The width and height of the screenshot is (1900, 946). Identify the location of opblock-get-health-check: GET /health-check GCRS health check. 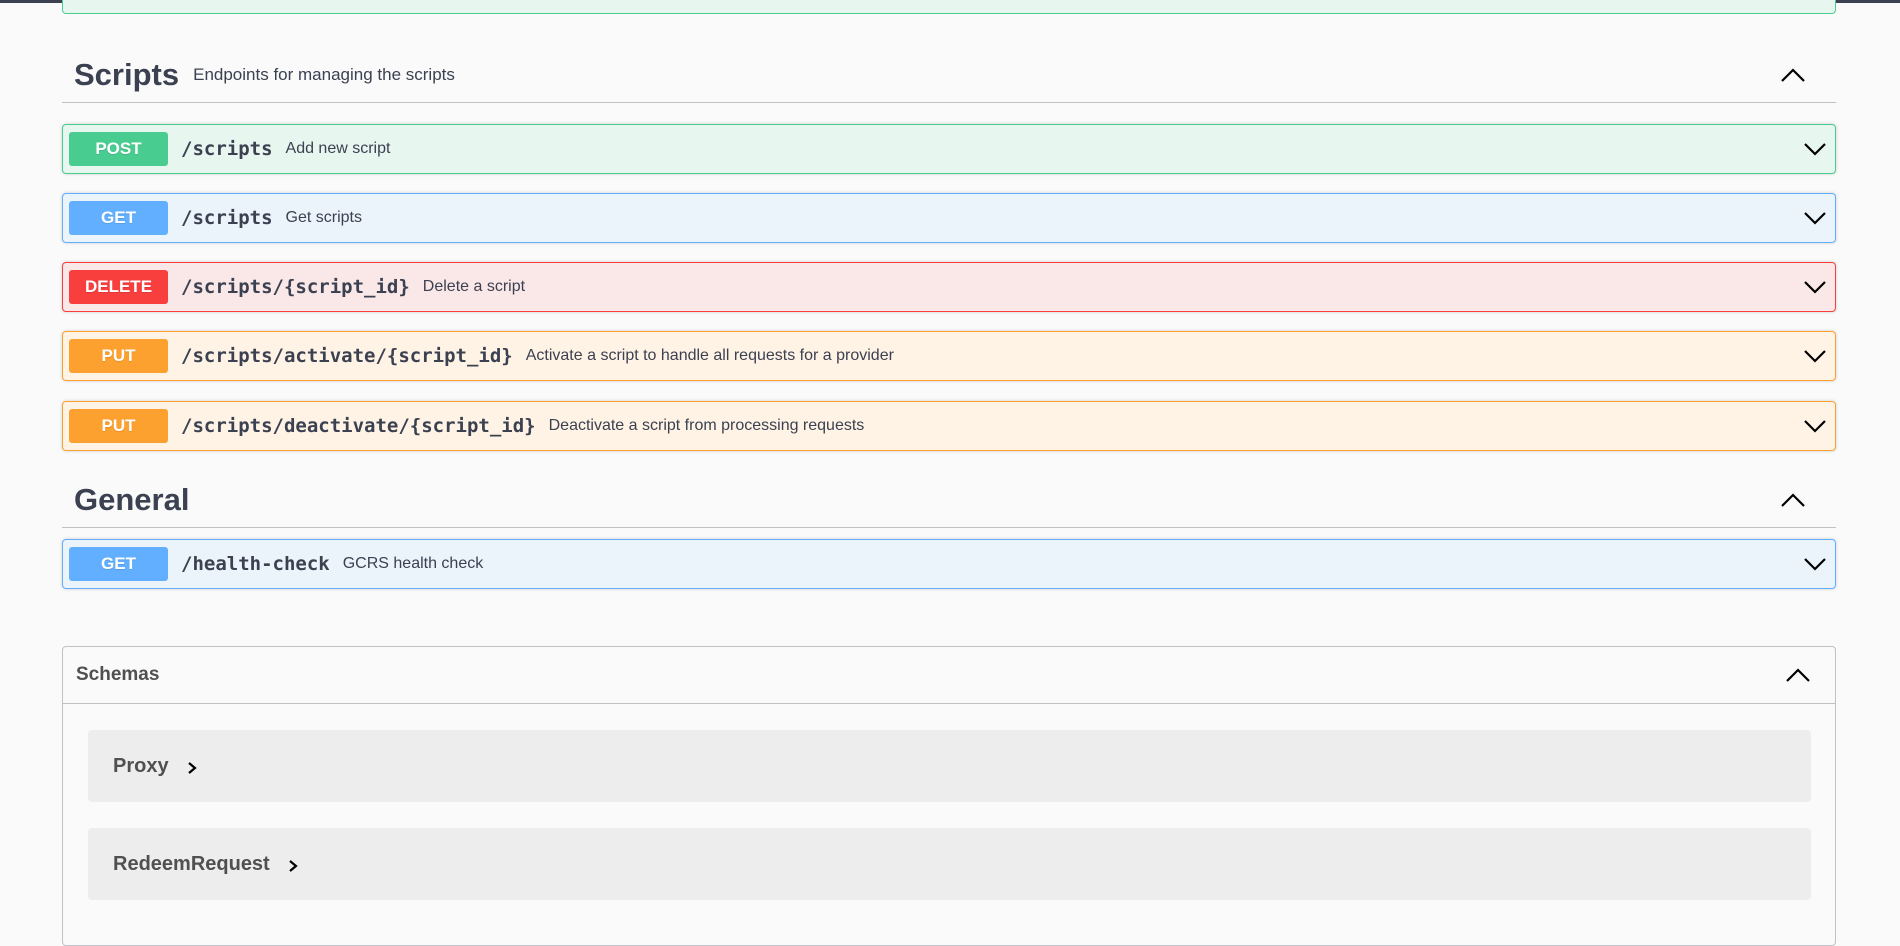
(949, 564).